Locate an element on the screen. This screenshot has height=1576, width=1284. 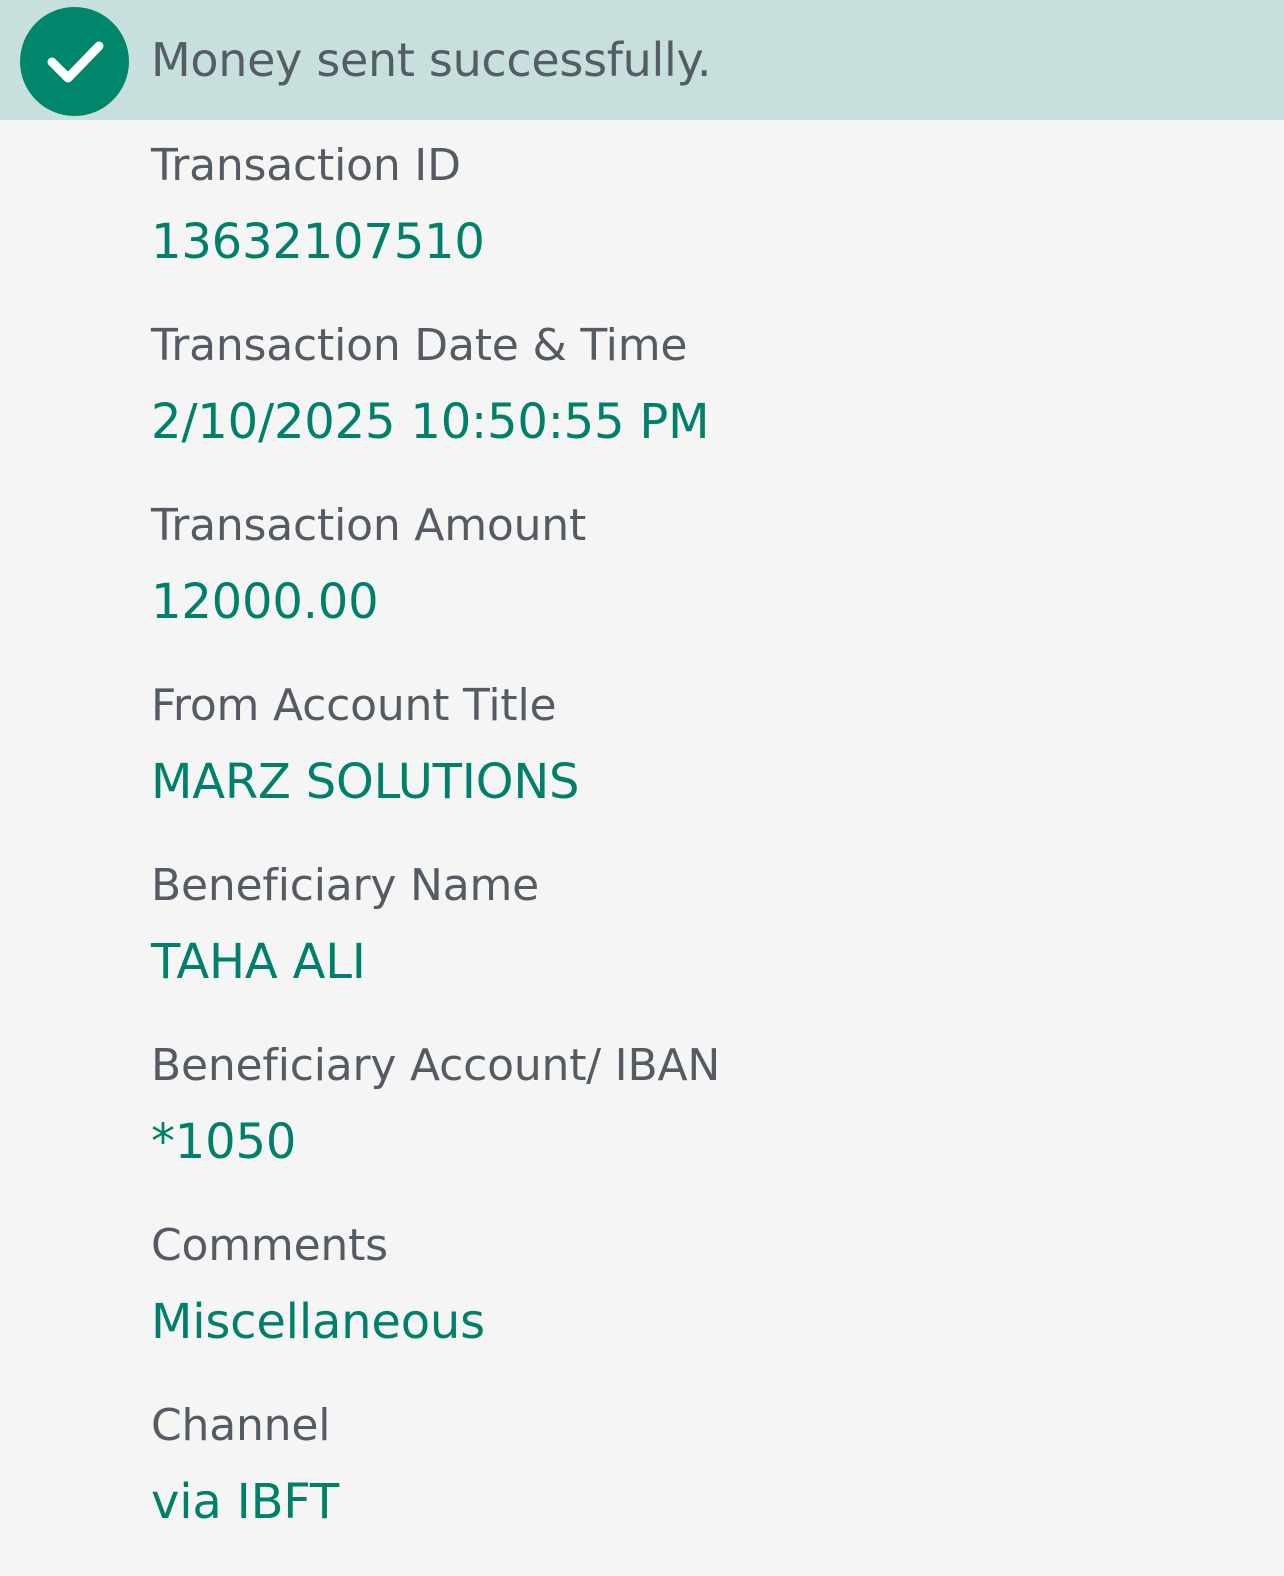
field-label: Beneficiary Account/ IBAN is located at coordinates (436, 1065).